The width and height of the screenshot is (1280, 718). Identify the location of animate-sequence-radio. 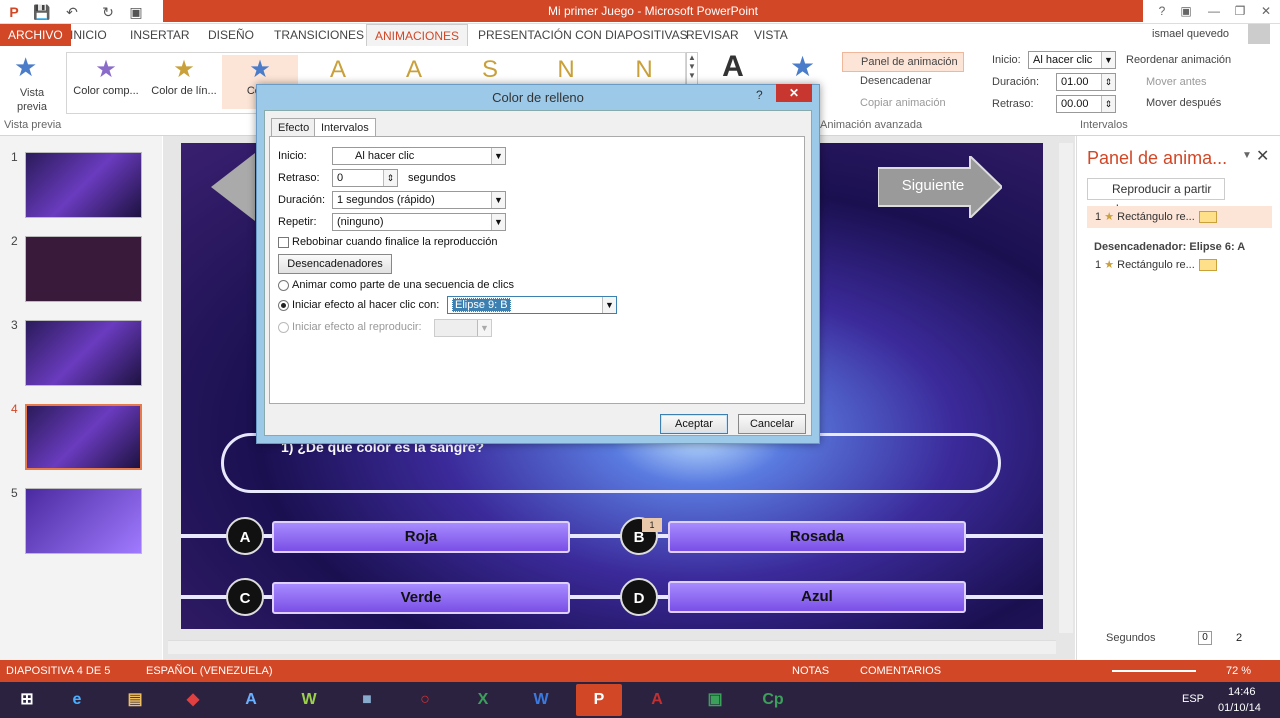
(283, 285).